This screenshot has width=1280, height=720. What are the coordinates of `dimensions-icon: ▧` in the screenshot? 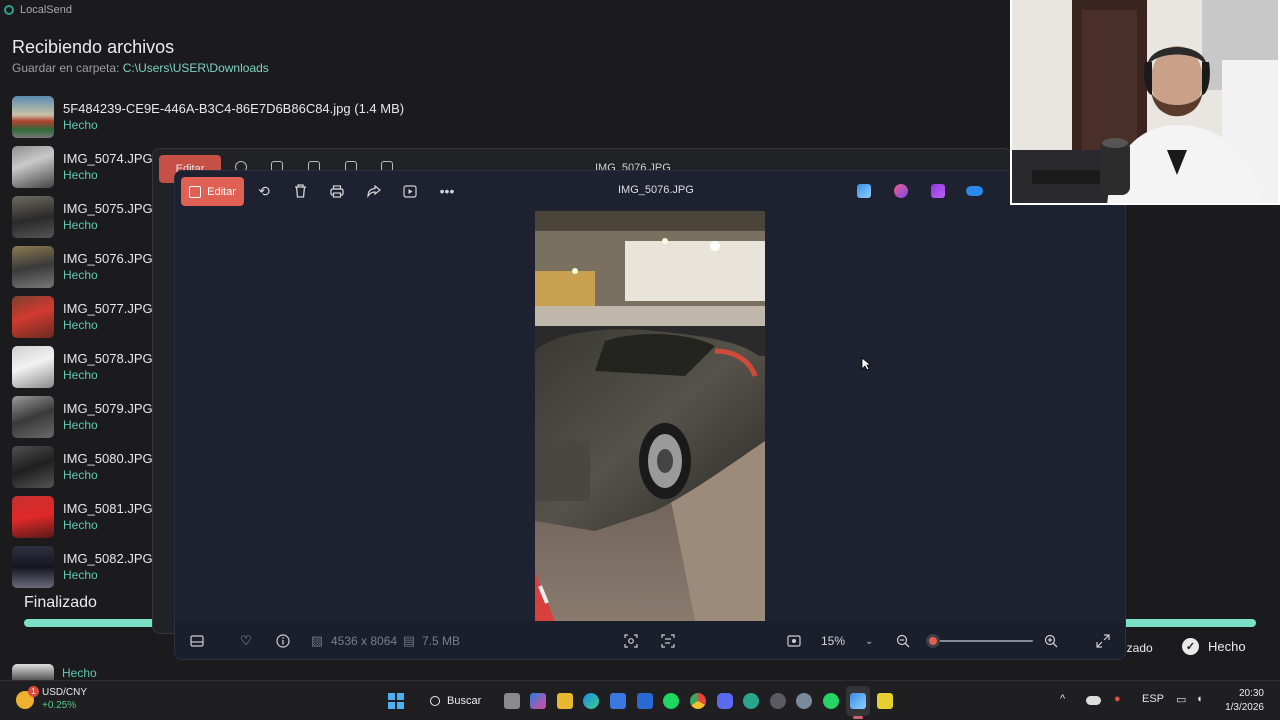 It's located at (317, 640).